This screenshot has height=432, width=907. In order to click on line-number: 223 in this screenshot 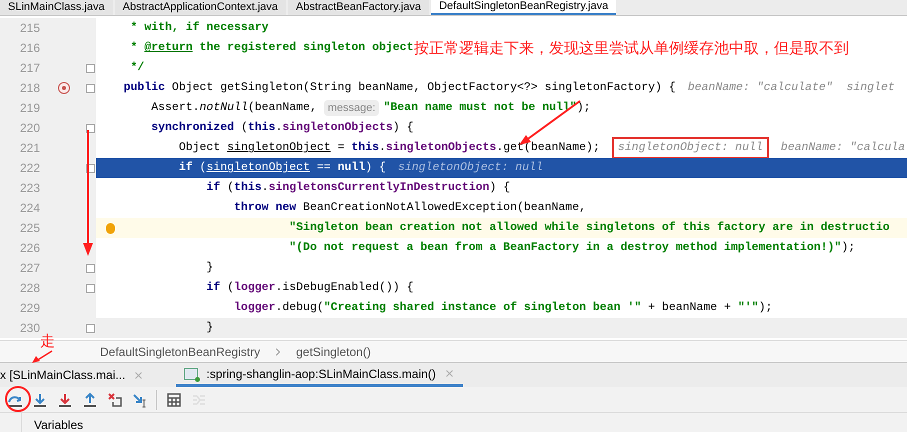, I will do `click(29, 188)`.